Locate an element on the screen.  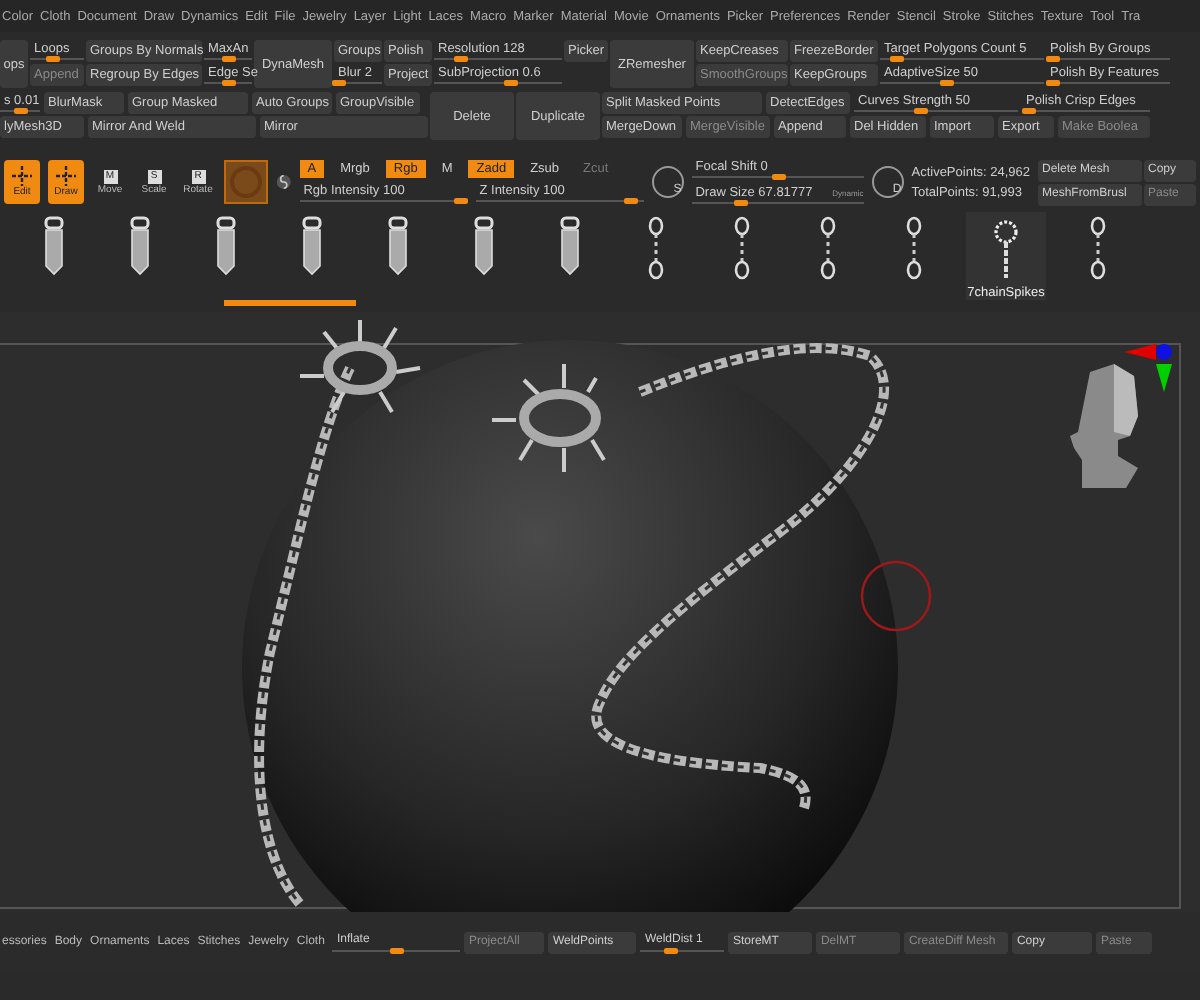
spiked-ring-drawing is located at coordinates (360, 366).